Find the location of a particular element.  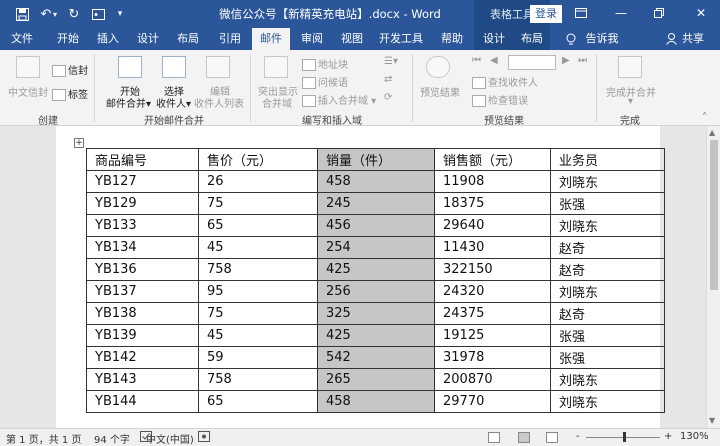

table-cell: 59 is located at coordinates (258, 357).